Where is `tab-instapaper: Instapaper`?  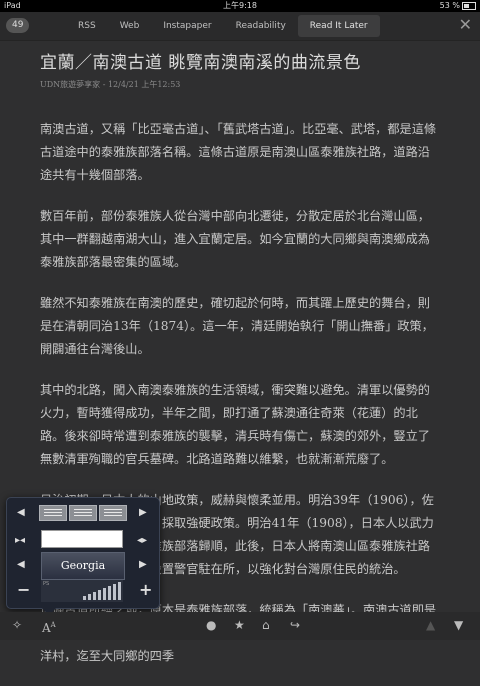 tab-instapaper: Instapaper is located at coordinates (187, 26).